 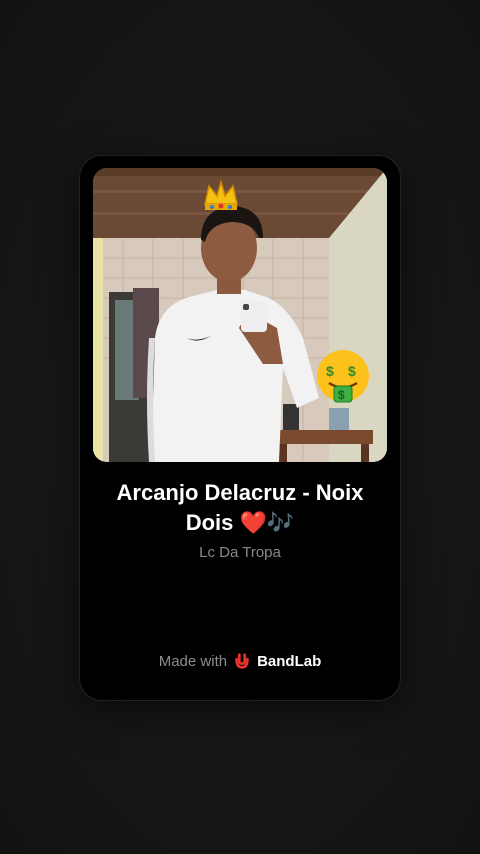 I want to click on artist-name: Lc Da Tropa, so click(x=240, y=552).